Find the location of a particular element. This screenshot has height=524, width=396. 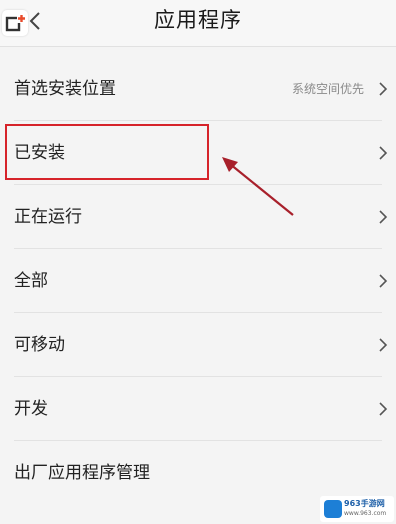

watermark-text: 963手游网 is located at coordinates (364, 503).